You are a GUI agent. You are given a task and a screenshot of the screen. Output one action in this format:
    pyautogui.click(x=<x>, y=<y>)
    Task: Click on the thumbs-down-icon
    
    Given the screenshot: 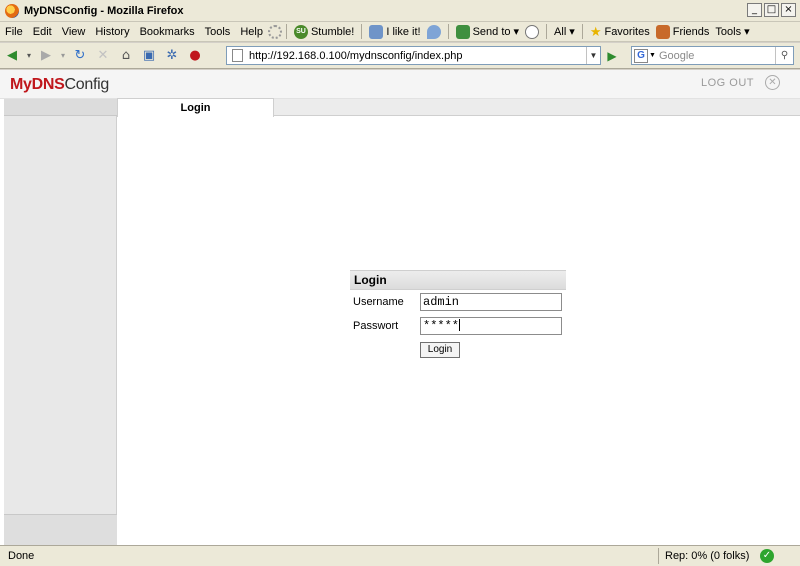 What is the action you would take?
    pyautogui.click(x=433, y=31)
    